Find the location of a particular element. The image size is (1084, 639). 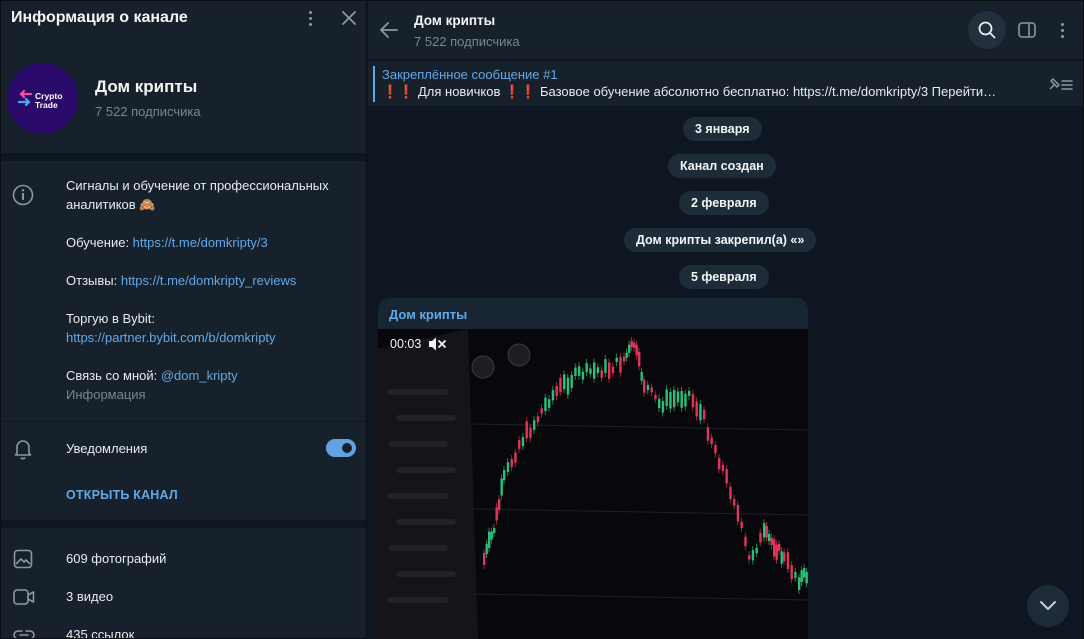

contact-link: @dom_kripty is located at coordinates (199, 375).